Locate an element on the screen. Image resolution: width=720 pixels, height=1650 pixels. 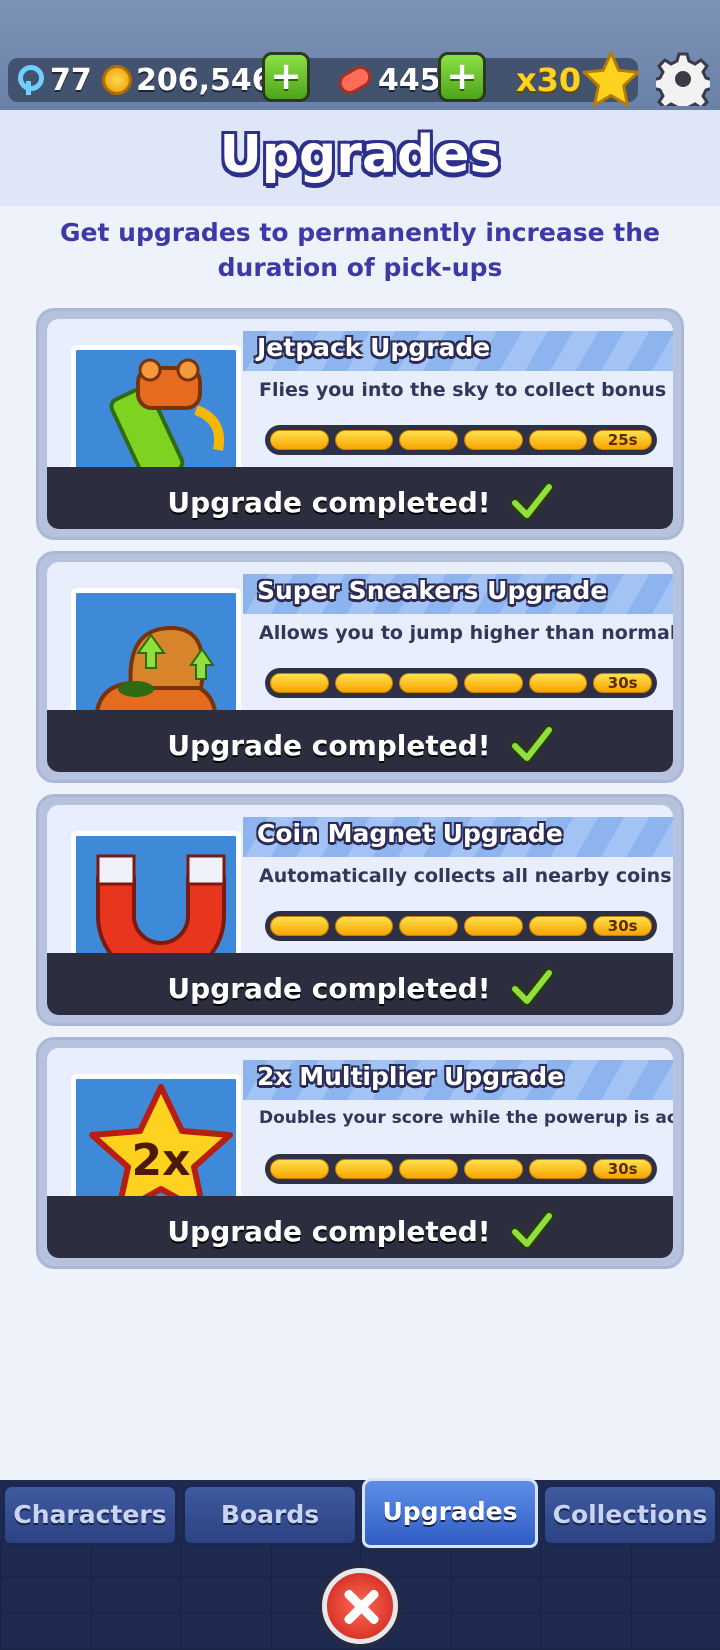
boards-counter: 445 is located at coordinates (387, 80).